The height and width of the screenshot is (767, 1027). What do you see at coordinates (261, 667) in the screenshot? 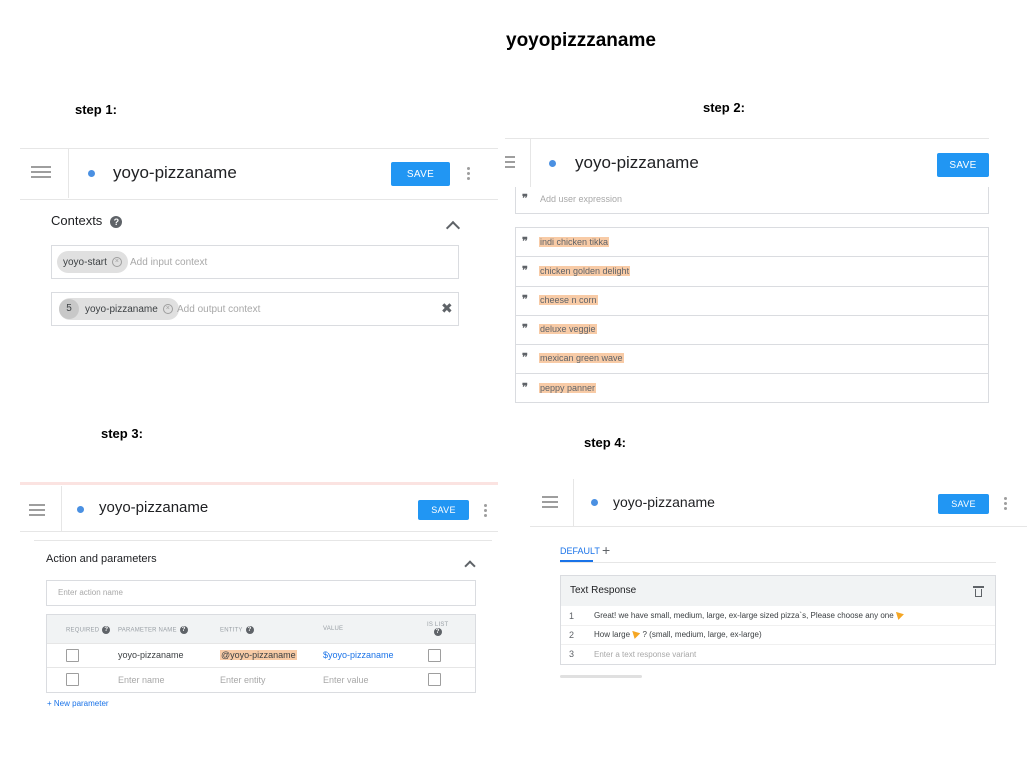
I see `table-row-divider` at bounding box center [261, 667].